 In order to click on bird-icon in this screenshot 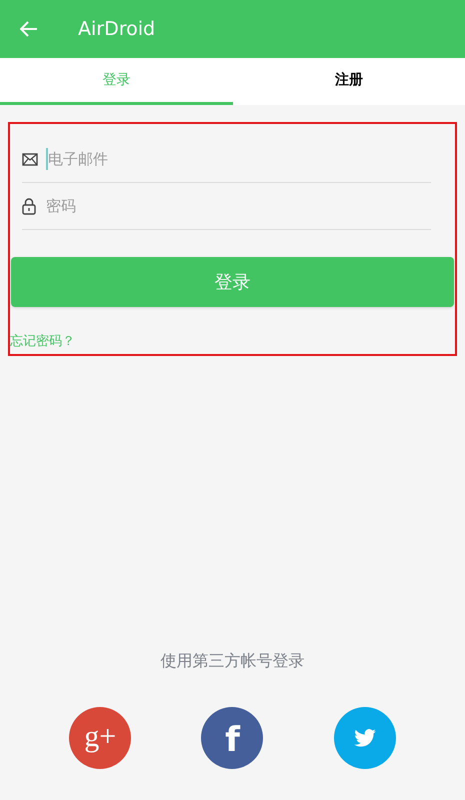, I will do `click(365, 738)`.